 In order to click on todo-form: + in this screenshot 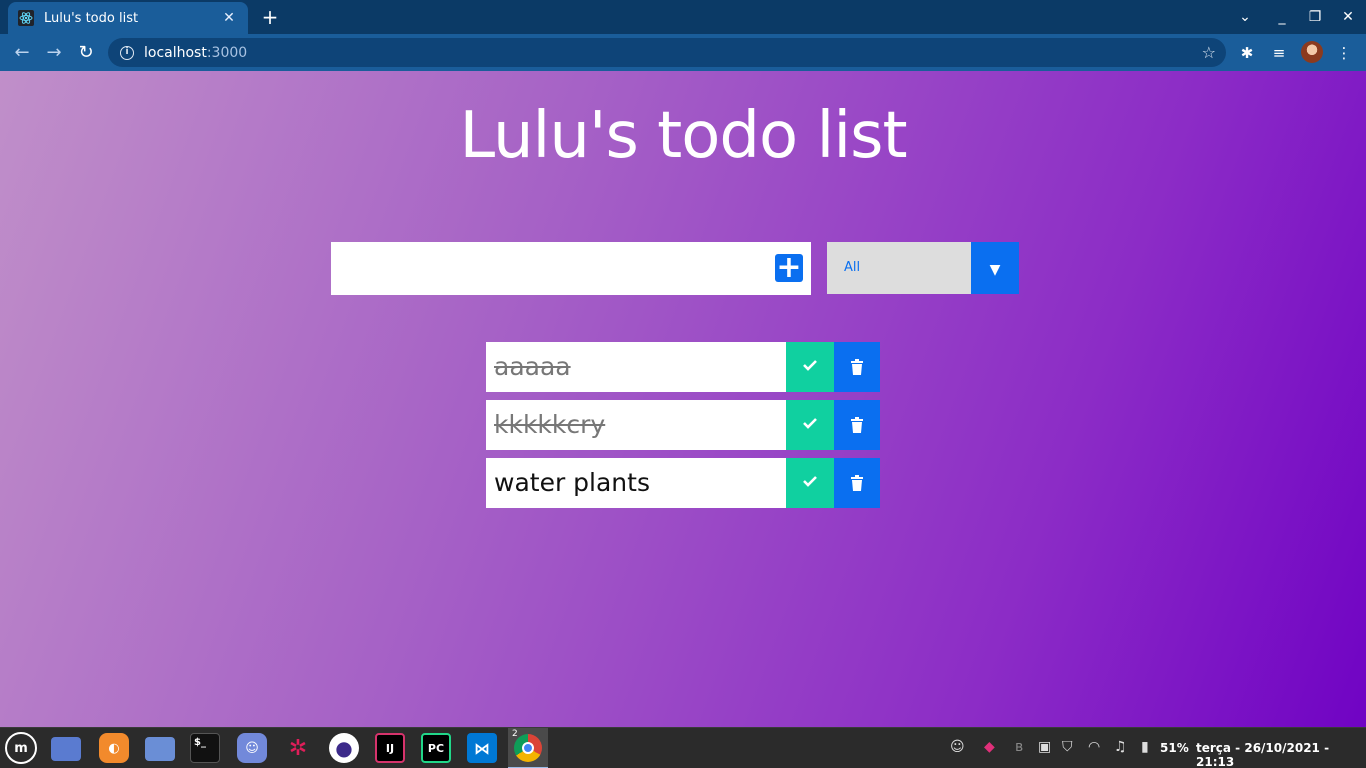, I will do `click(571, 268)`.